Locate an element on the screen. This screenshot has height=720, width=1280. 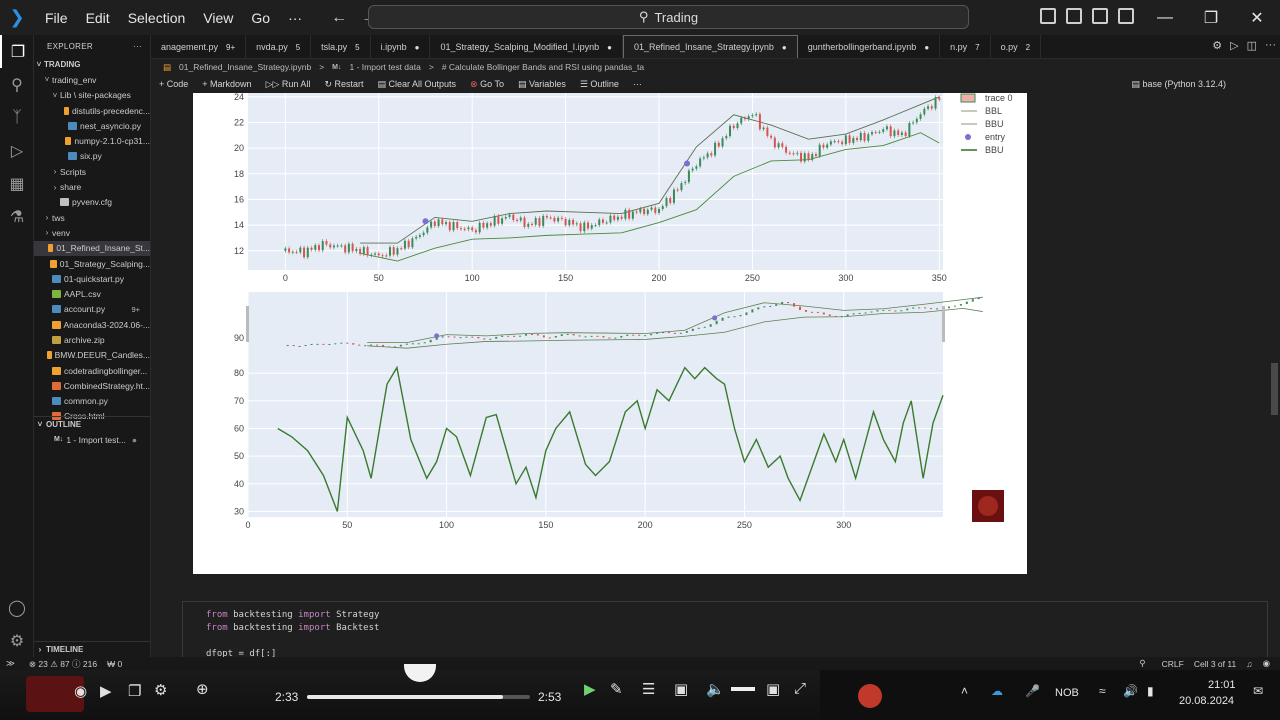
wifi-icon: ≈ is located at coordinates (1102, 691).